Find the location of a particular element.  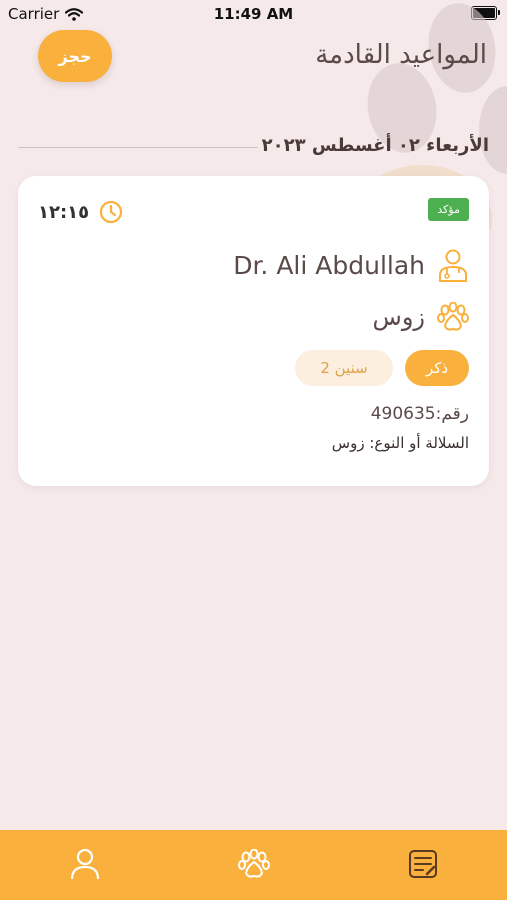

date-divider is located at coordinates (138, 147).